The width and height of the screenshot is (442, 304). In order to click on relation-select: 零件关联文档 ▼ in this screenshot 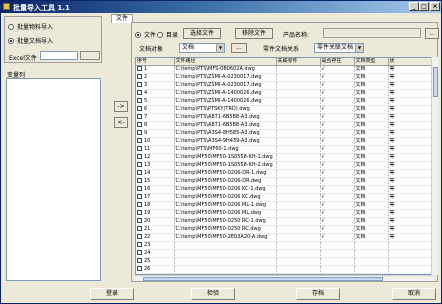, I will do `click(339, 48)`.